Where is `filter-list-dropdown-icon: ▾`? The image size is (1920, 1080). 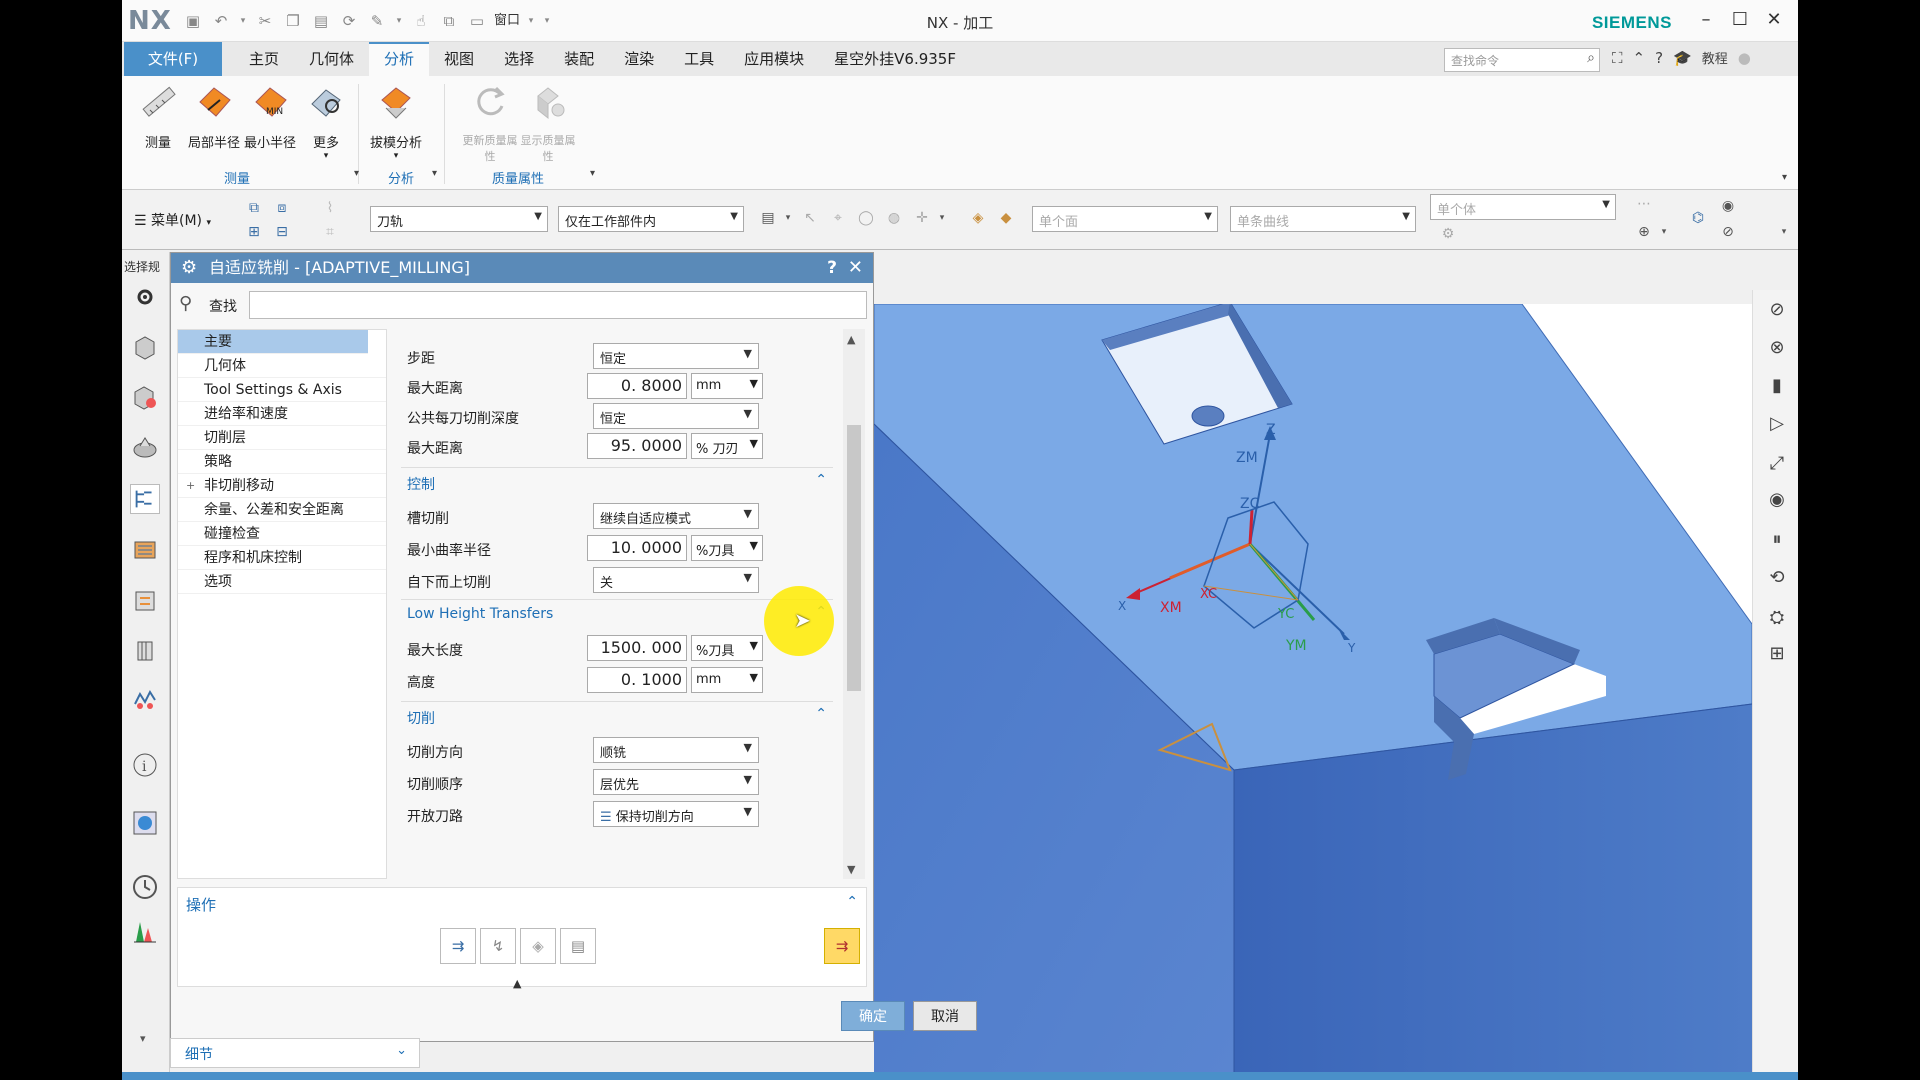
filter-list-dropdown-icon: ▾ is located at coordinates (788, 218).